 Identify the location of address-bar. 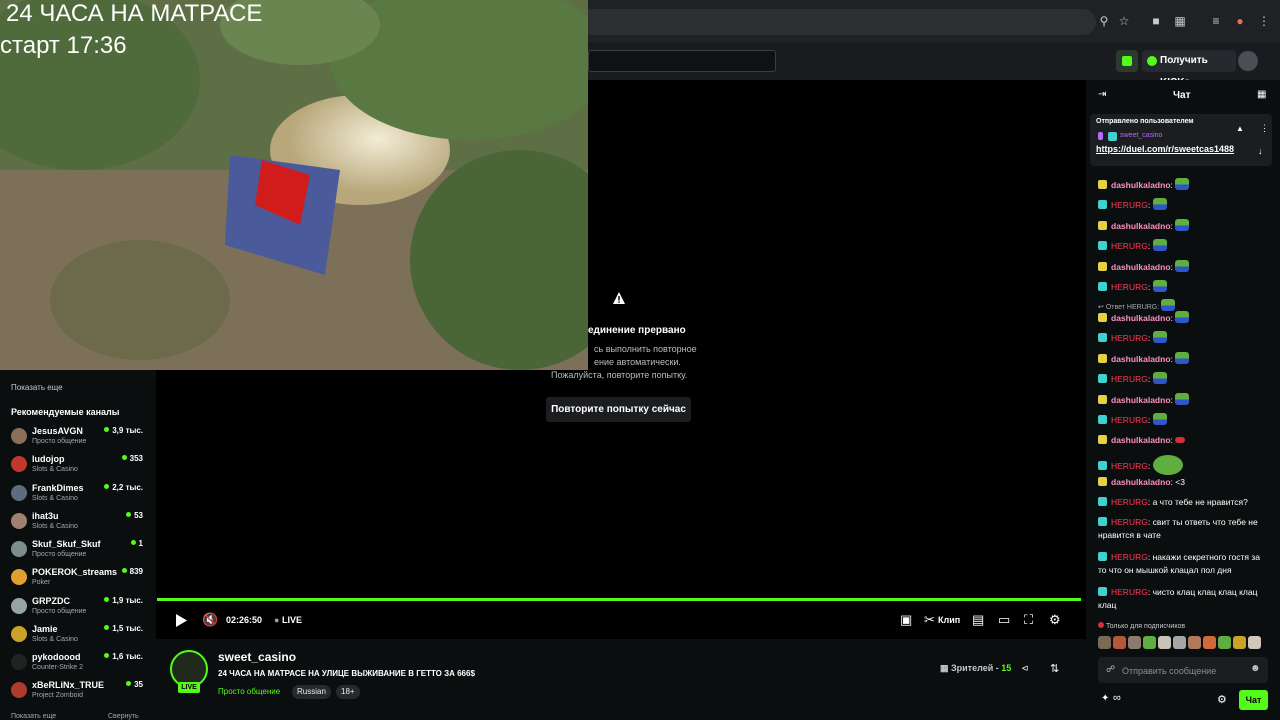
(842, 22).